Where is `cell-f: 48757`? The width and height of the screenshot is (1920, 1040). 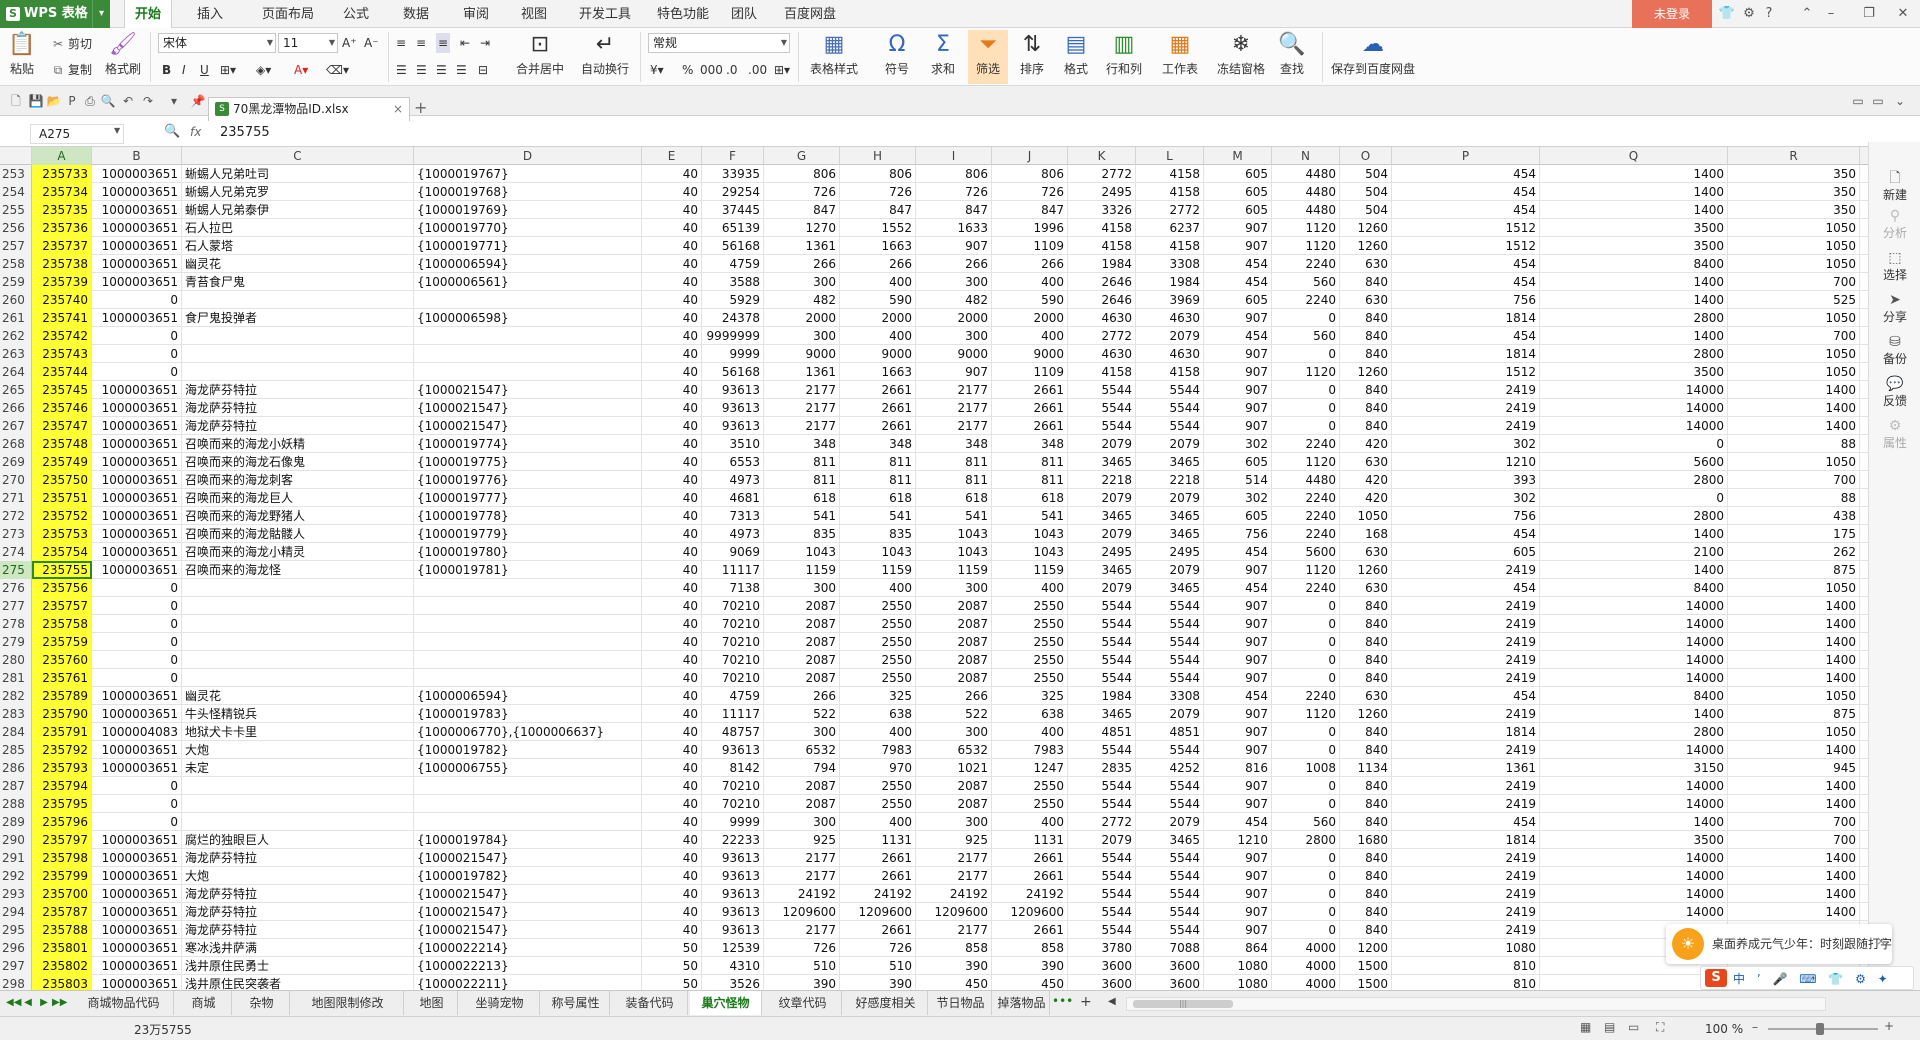 cell-f: 48757 is located at coordinates (733, 732).